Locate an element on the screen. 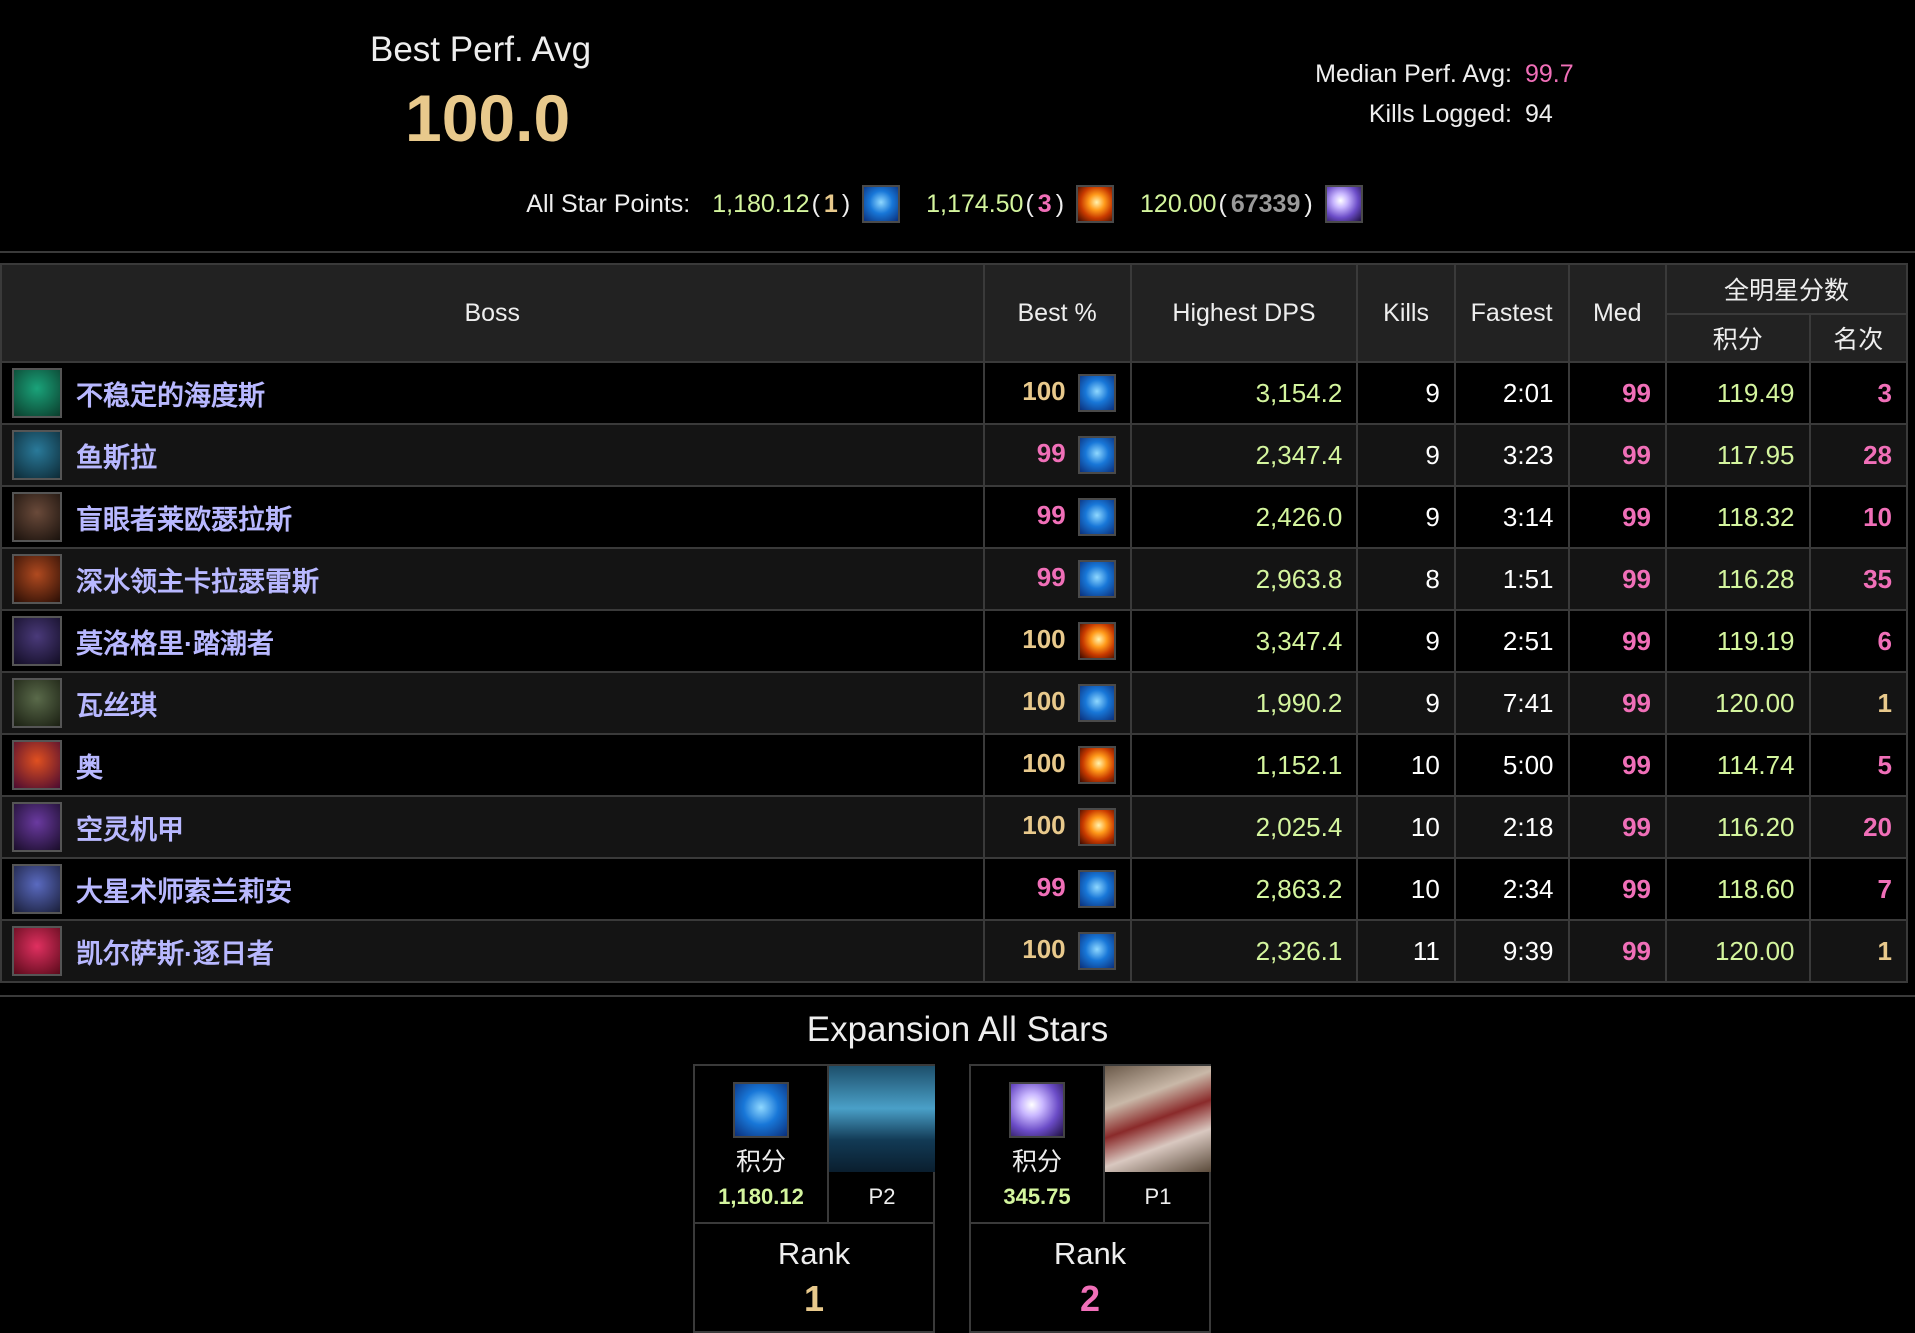 The height and width of the screenshot is (1333, 1915). all-star-entry: 120.00 (67339) is located at coordinates (1251, 204).